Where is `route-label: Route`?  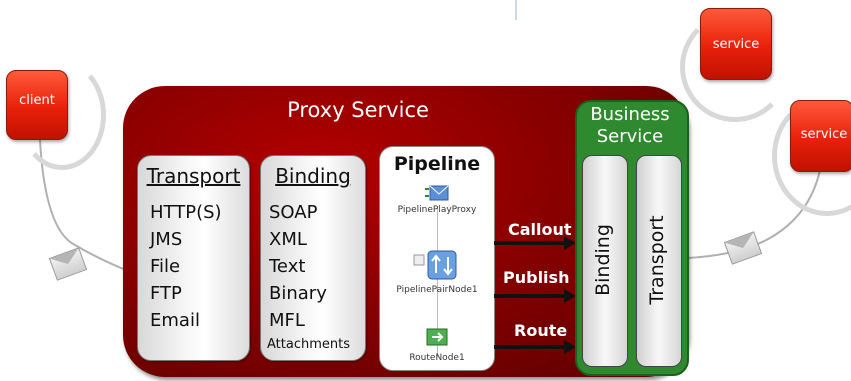
route-label: Route is located at coordinates (541, 330).